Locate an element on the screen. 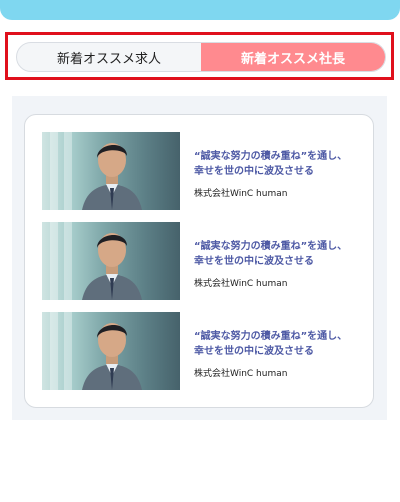 The image size is (400, 502). tab-new-presidents: 新着オススメ社長 is located at coordinates (293, 57).